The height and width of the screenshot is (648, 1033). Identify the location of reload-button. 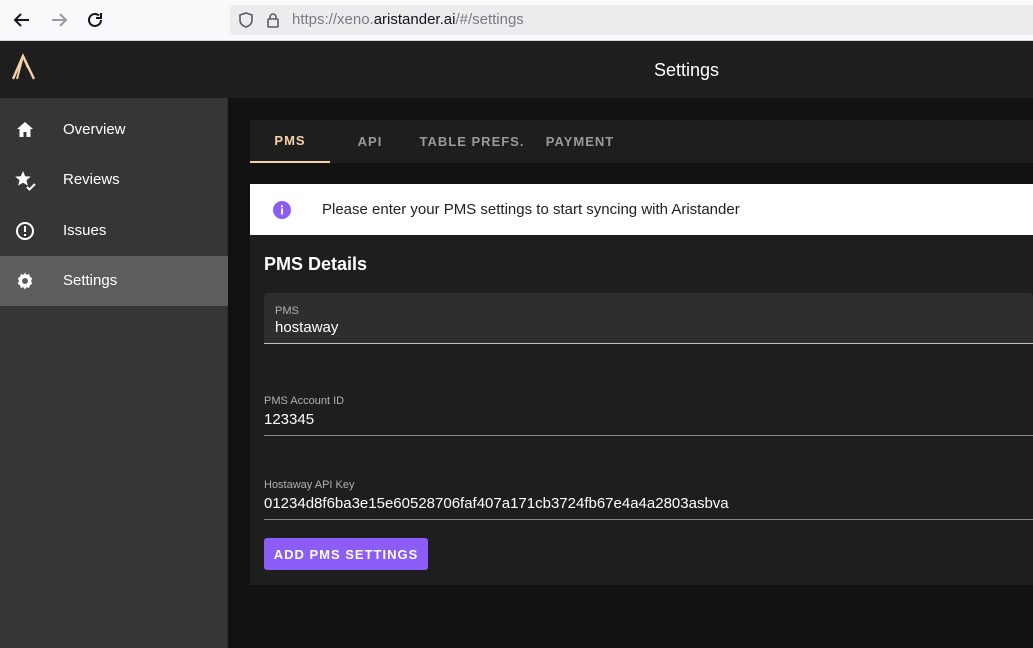
(95, 20).